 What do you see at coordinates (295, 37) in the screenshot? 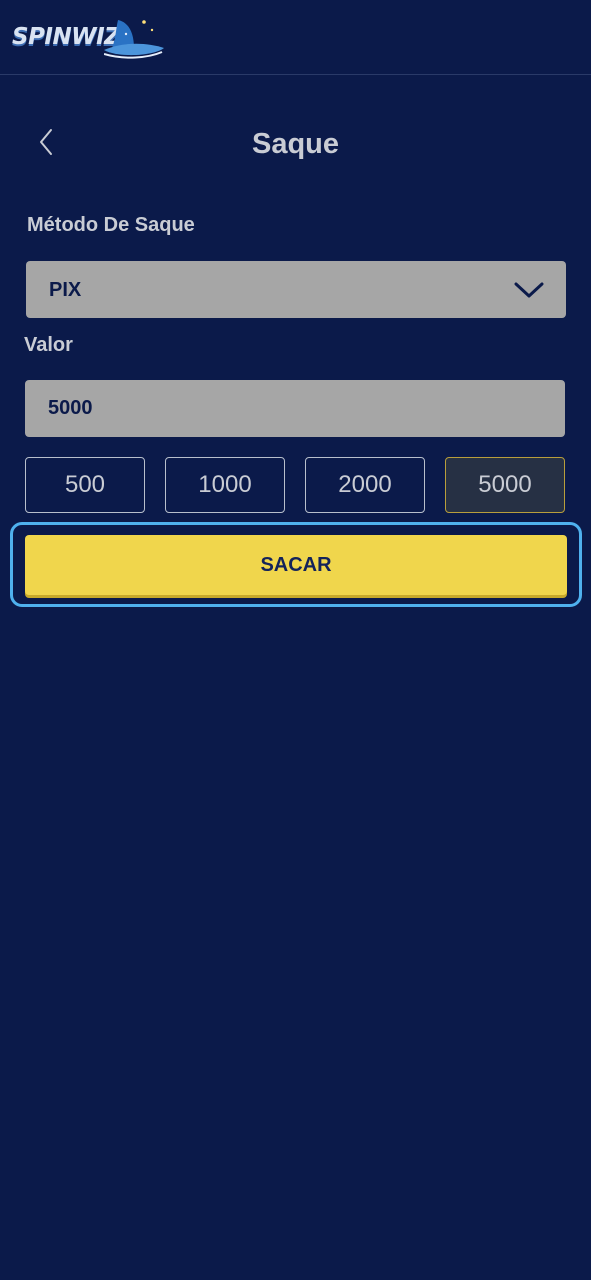
I see `top-bar: SPINWIZ` at bounding box center [295, 37].